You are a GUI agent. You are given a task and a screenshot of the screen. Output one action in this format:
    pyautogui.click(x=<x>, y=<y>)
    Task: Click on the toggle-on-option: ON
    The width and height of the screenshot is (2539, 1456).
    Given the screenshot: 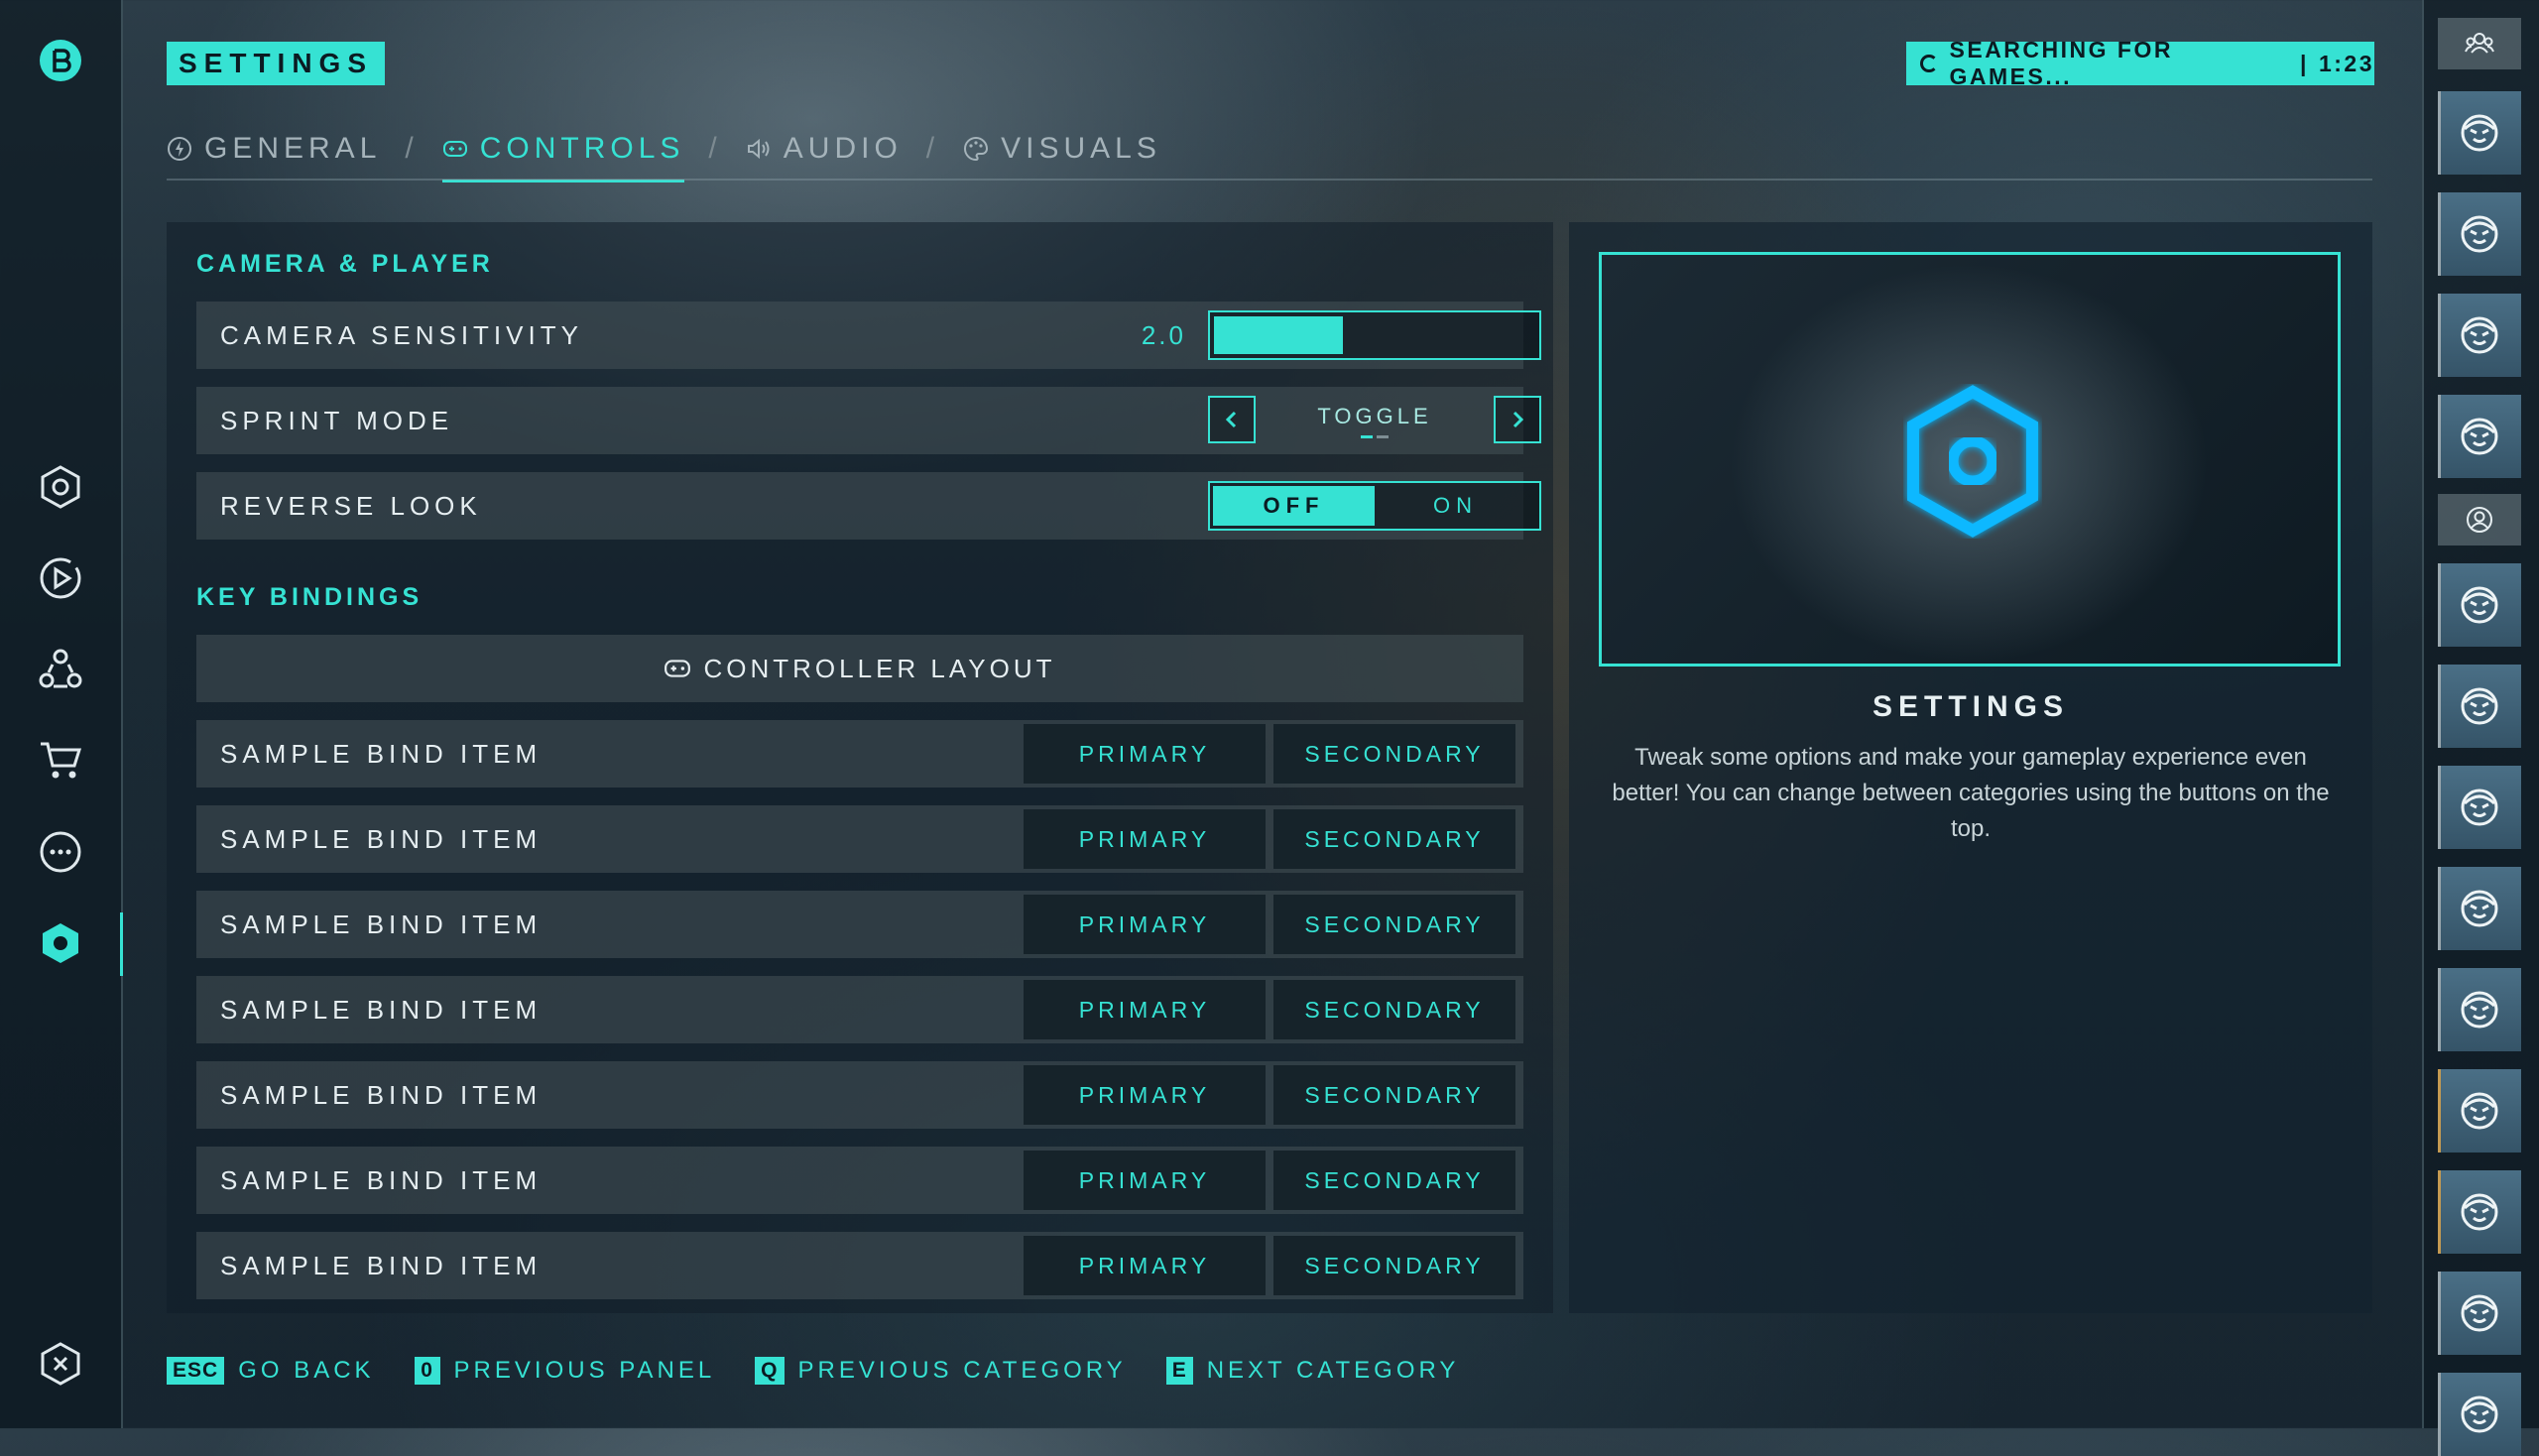 What is the action you would take?
    pyautogui.click(x=1456, y=506)
    